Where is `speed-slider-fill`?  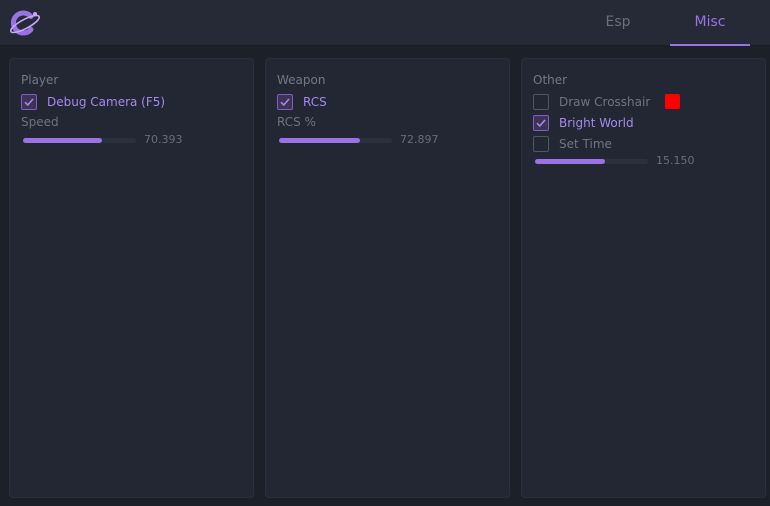 speed-slider-fill is located at coordinates (63, 140).